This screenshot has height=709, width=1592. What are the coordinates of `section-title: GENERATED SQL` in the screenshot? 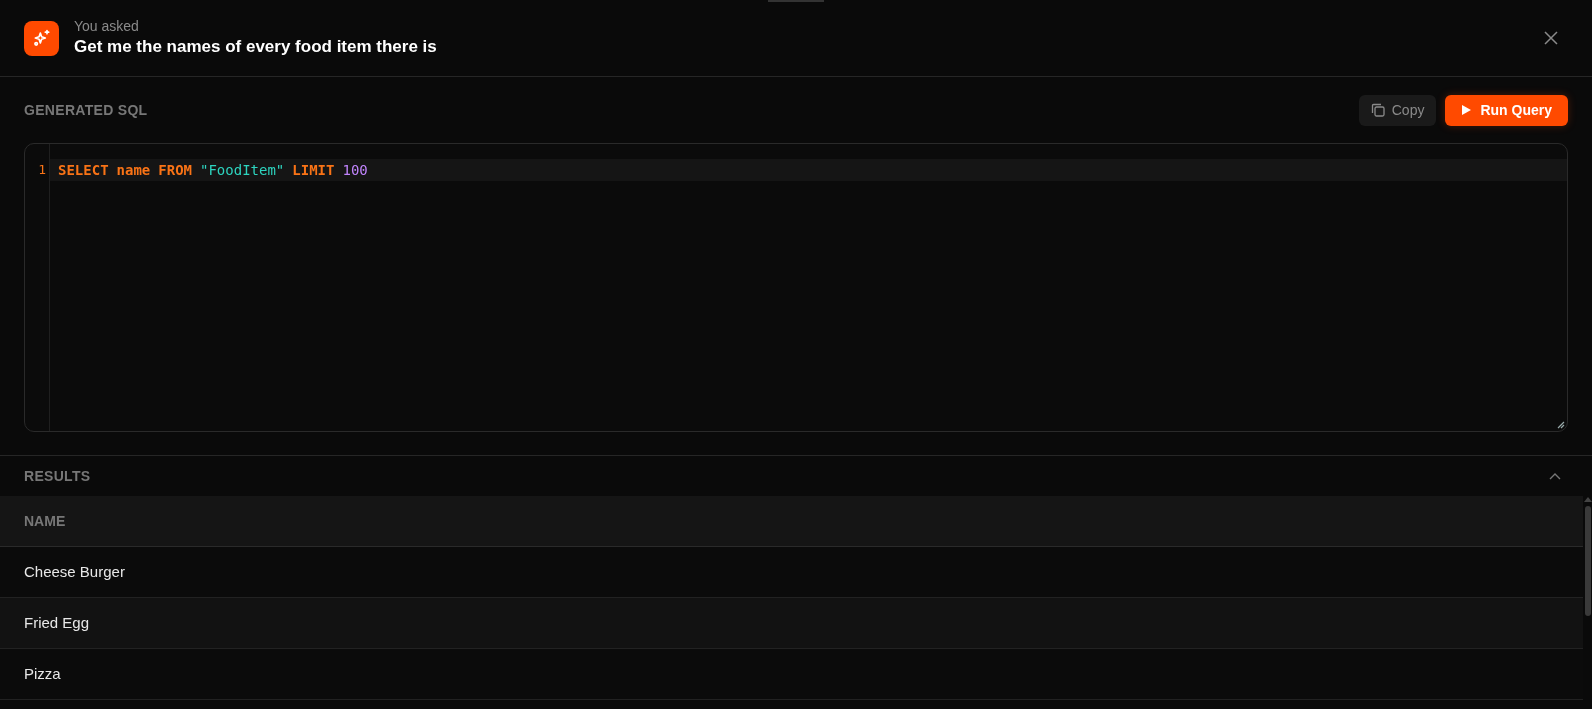 It's located at (86, 110).